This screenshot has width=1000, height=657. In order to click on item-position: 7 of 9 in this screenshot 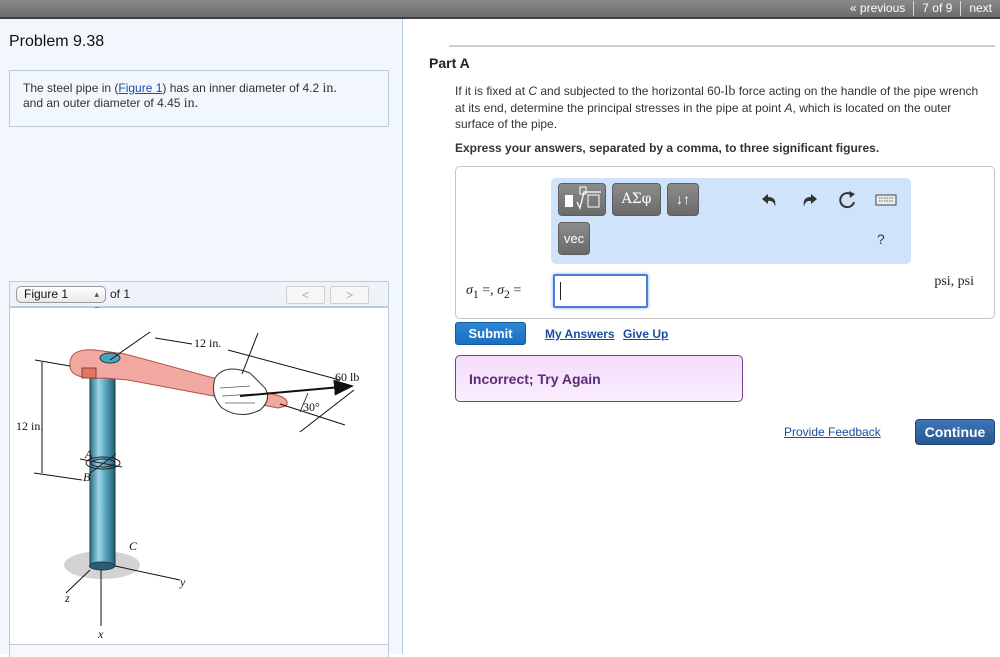, I will do `click(937, 8)`.